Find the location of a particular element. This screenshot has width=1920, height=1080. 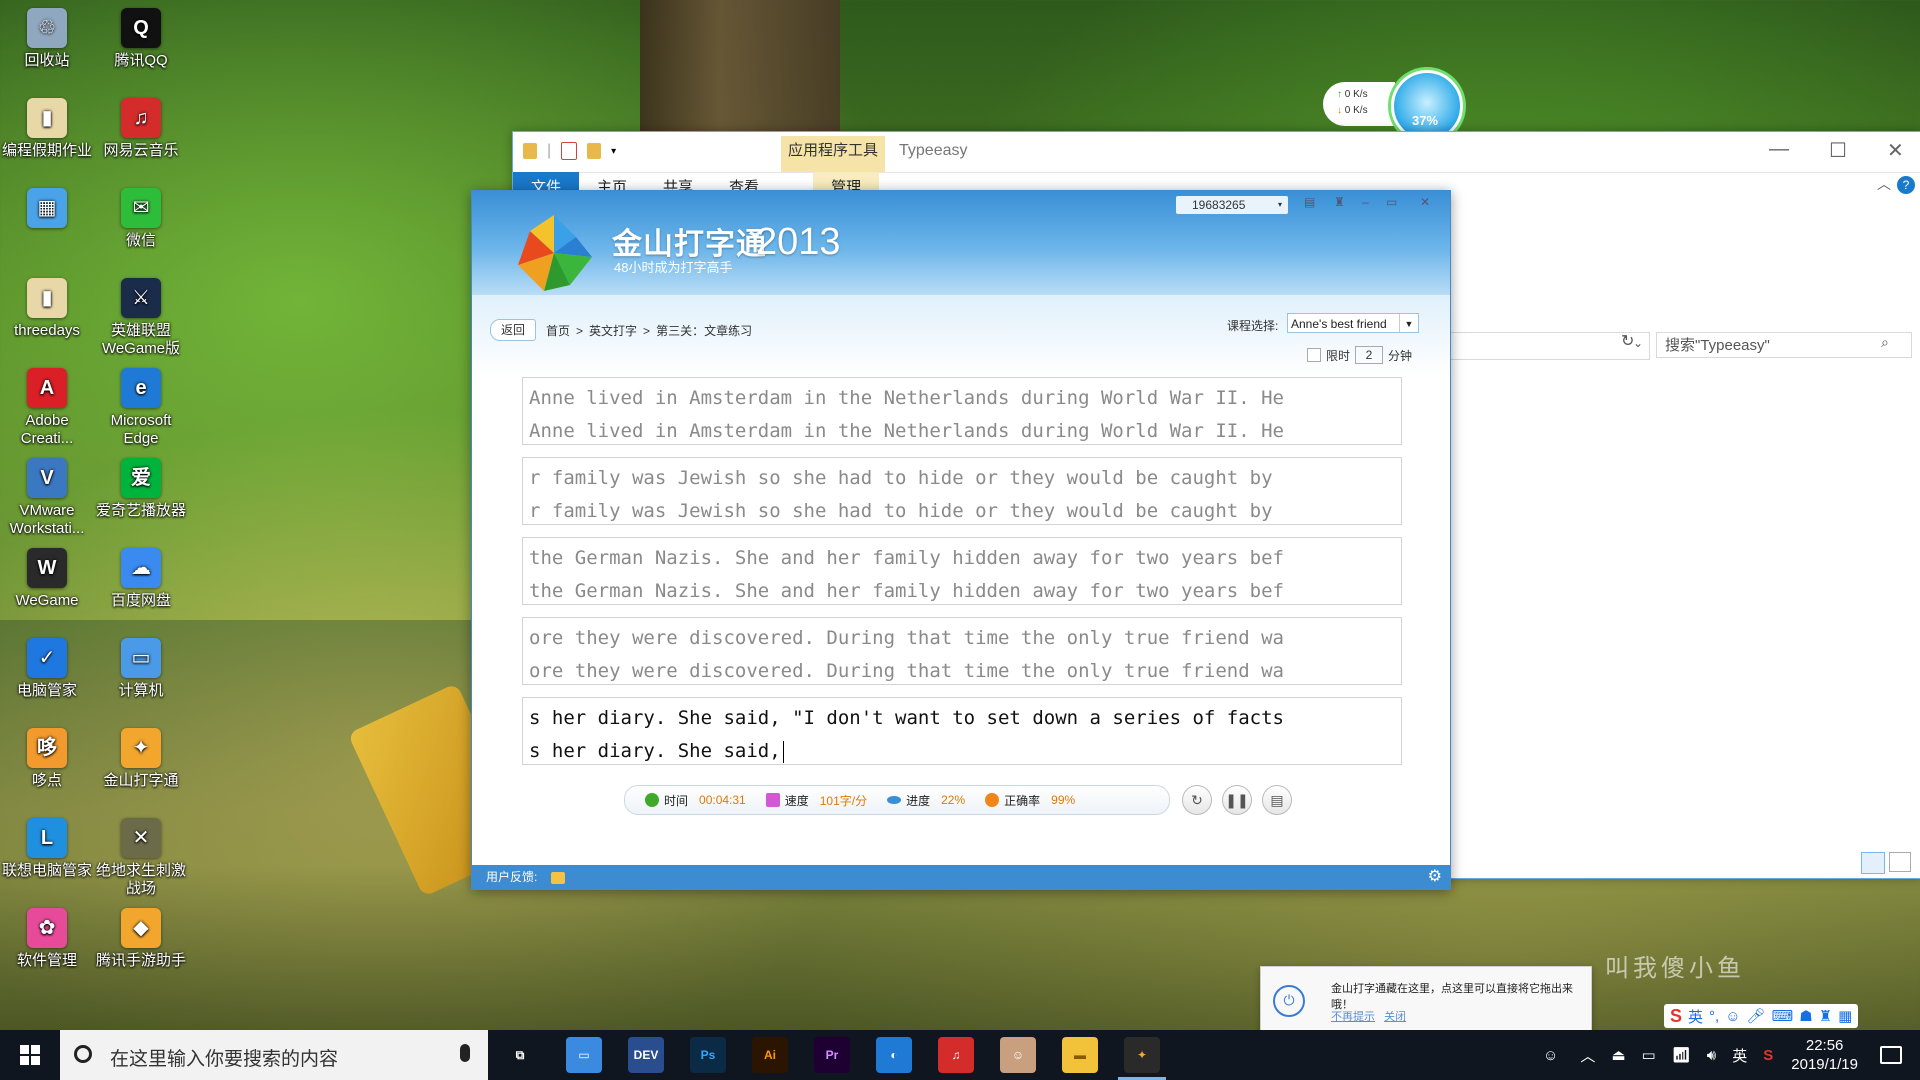

properties-icon is located at coordinates (569, 151).